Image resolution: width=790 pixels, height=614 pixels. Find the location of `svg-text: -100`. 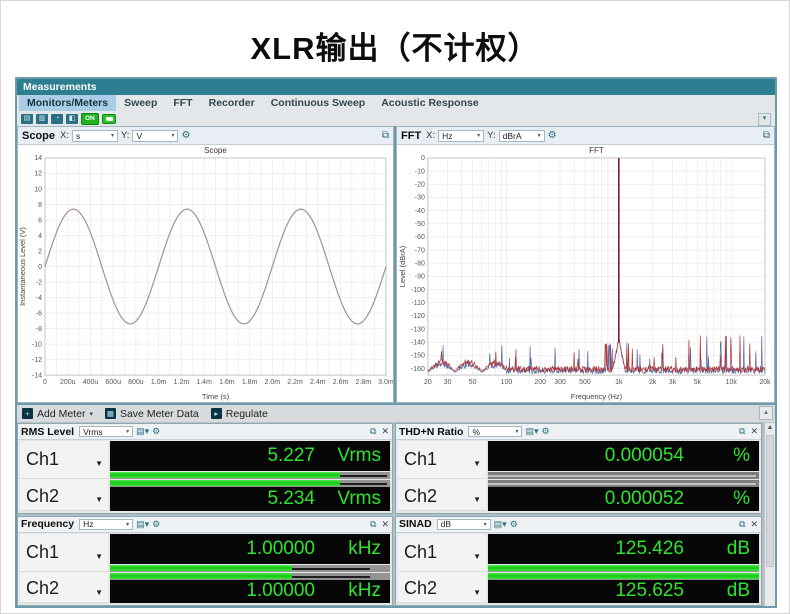

svg-text: -100 is located at coordinates (418, 290).